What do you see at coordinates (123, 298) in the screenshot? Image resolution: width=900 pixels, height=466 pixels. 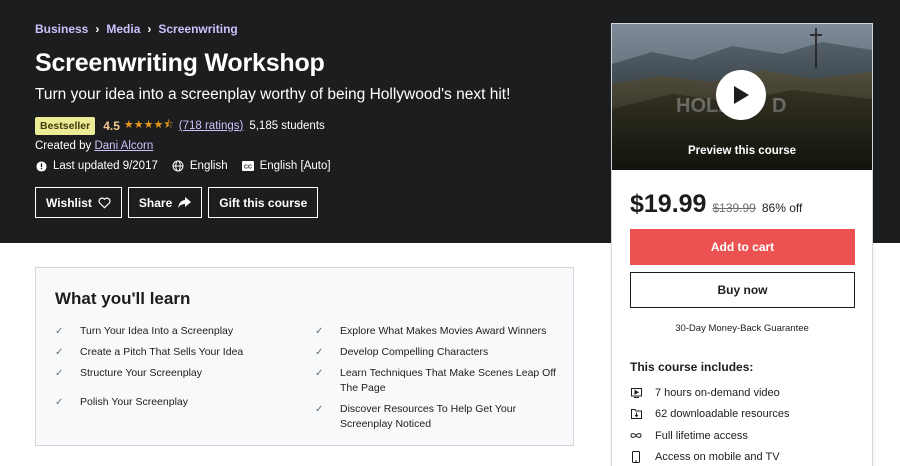 I see `learn-title: What you'll learn` at bounding box center [123, 298].